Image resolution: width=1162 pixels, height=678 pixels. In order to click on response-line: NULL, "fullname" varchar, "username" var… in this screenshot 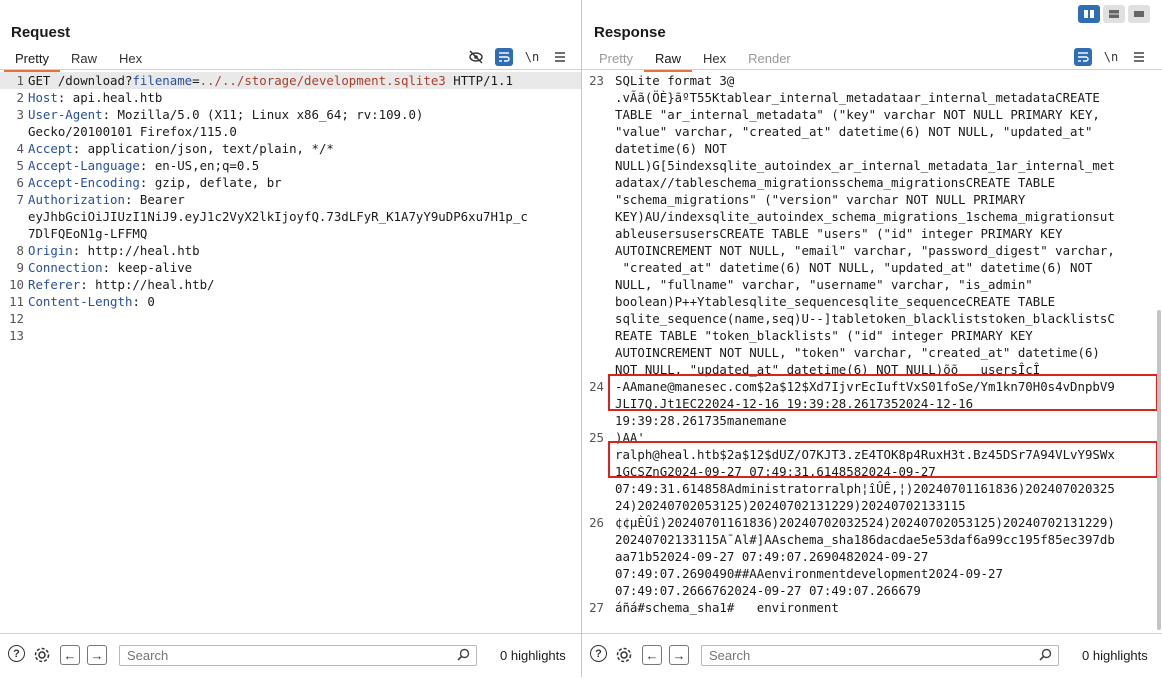, I will do `click(872, 284)`.